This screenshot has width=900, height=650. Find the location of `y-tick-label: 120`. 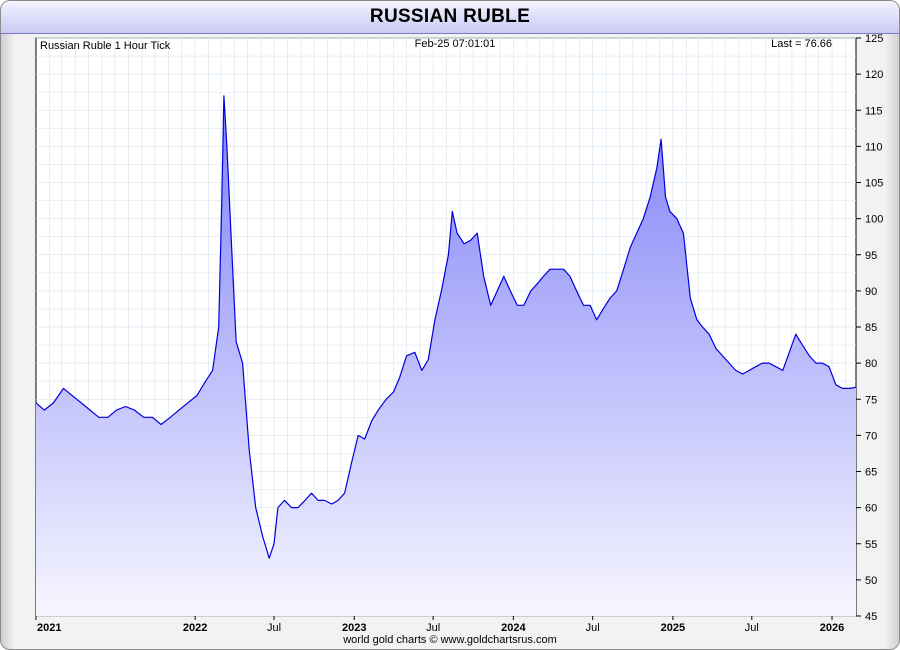

y-tick-label: 120 is located at coordinates (874, 75).